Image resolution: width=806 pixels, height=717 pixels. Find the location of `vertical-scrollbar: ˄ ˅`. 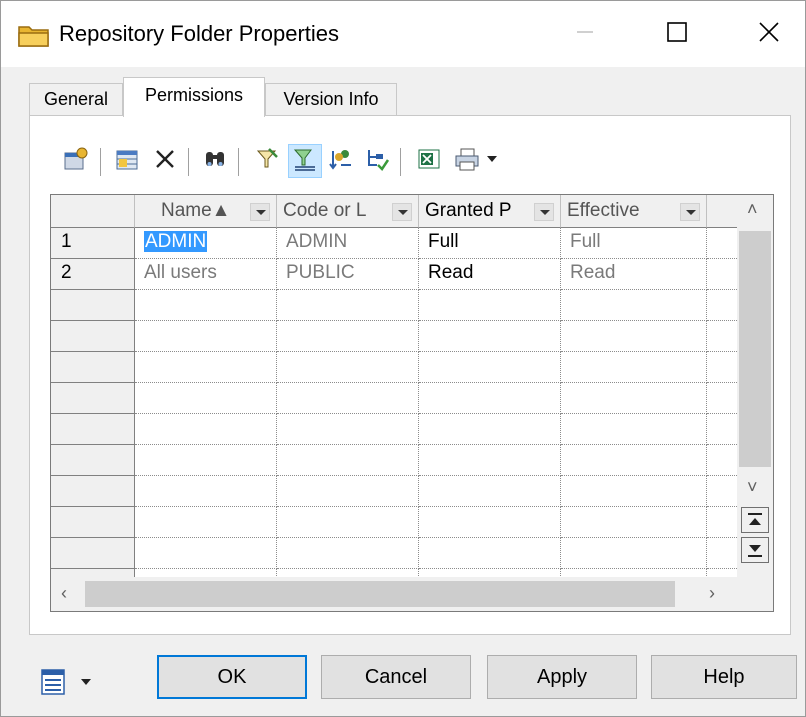

vertical-scrollbar: ˄ ˅ is located at coordinates (755, 386).